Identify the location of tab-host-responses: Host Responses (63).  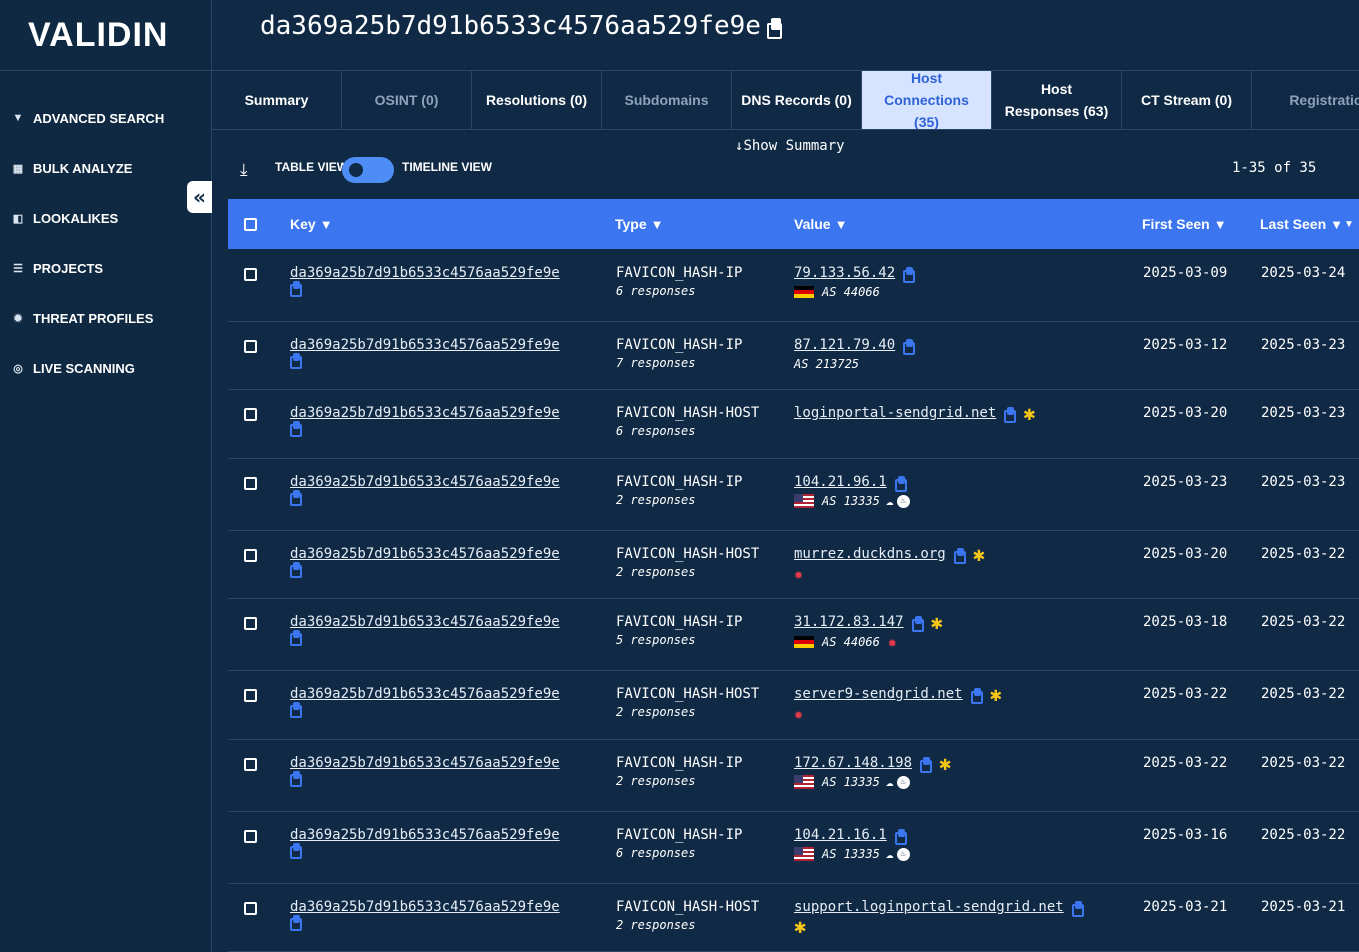
(1057, 100).